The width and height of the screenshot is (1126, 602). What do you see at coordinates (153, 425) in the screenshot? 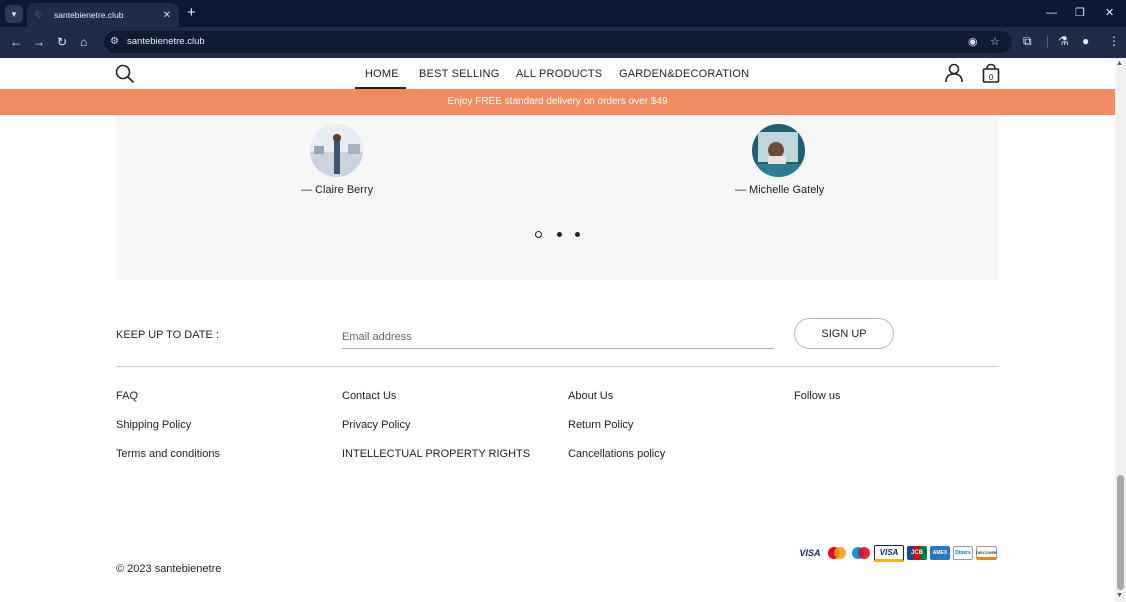
I see `footer-link-shipping: Shipping Policy` at bounding box center [153, 425].